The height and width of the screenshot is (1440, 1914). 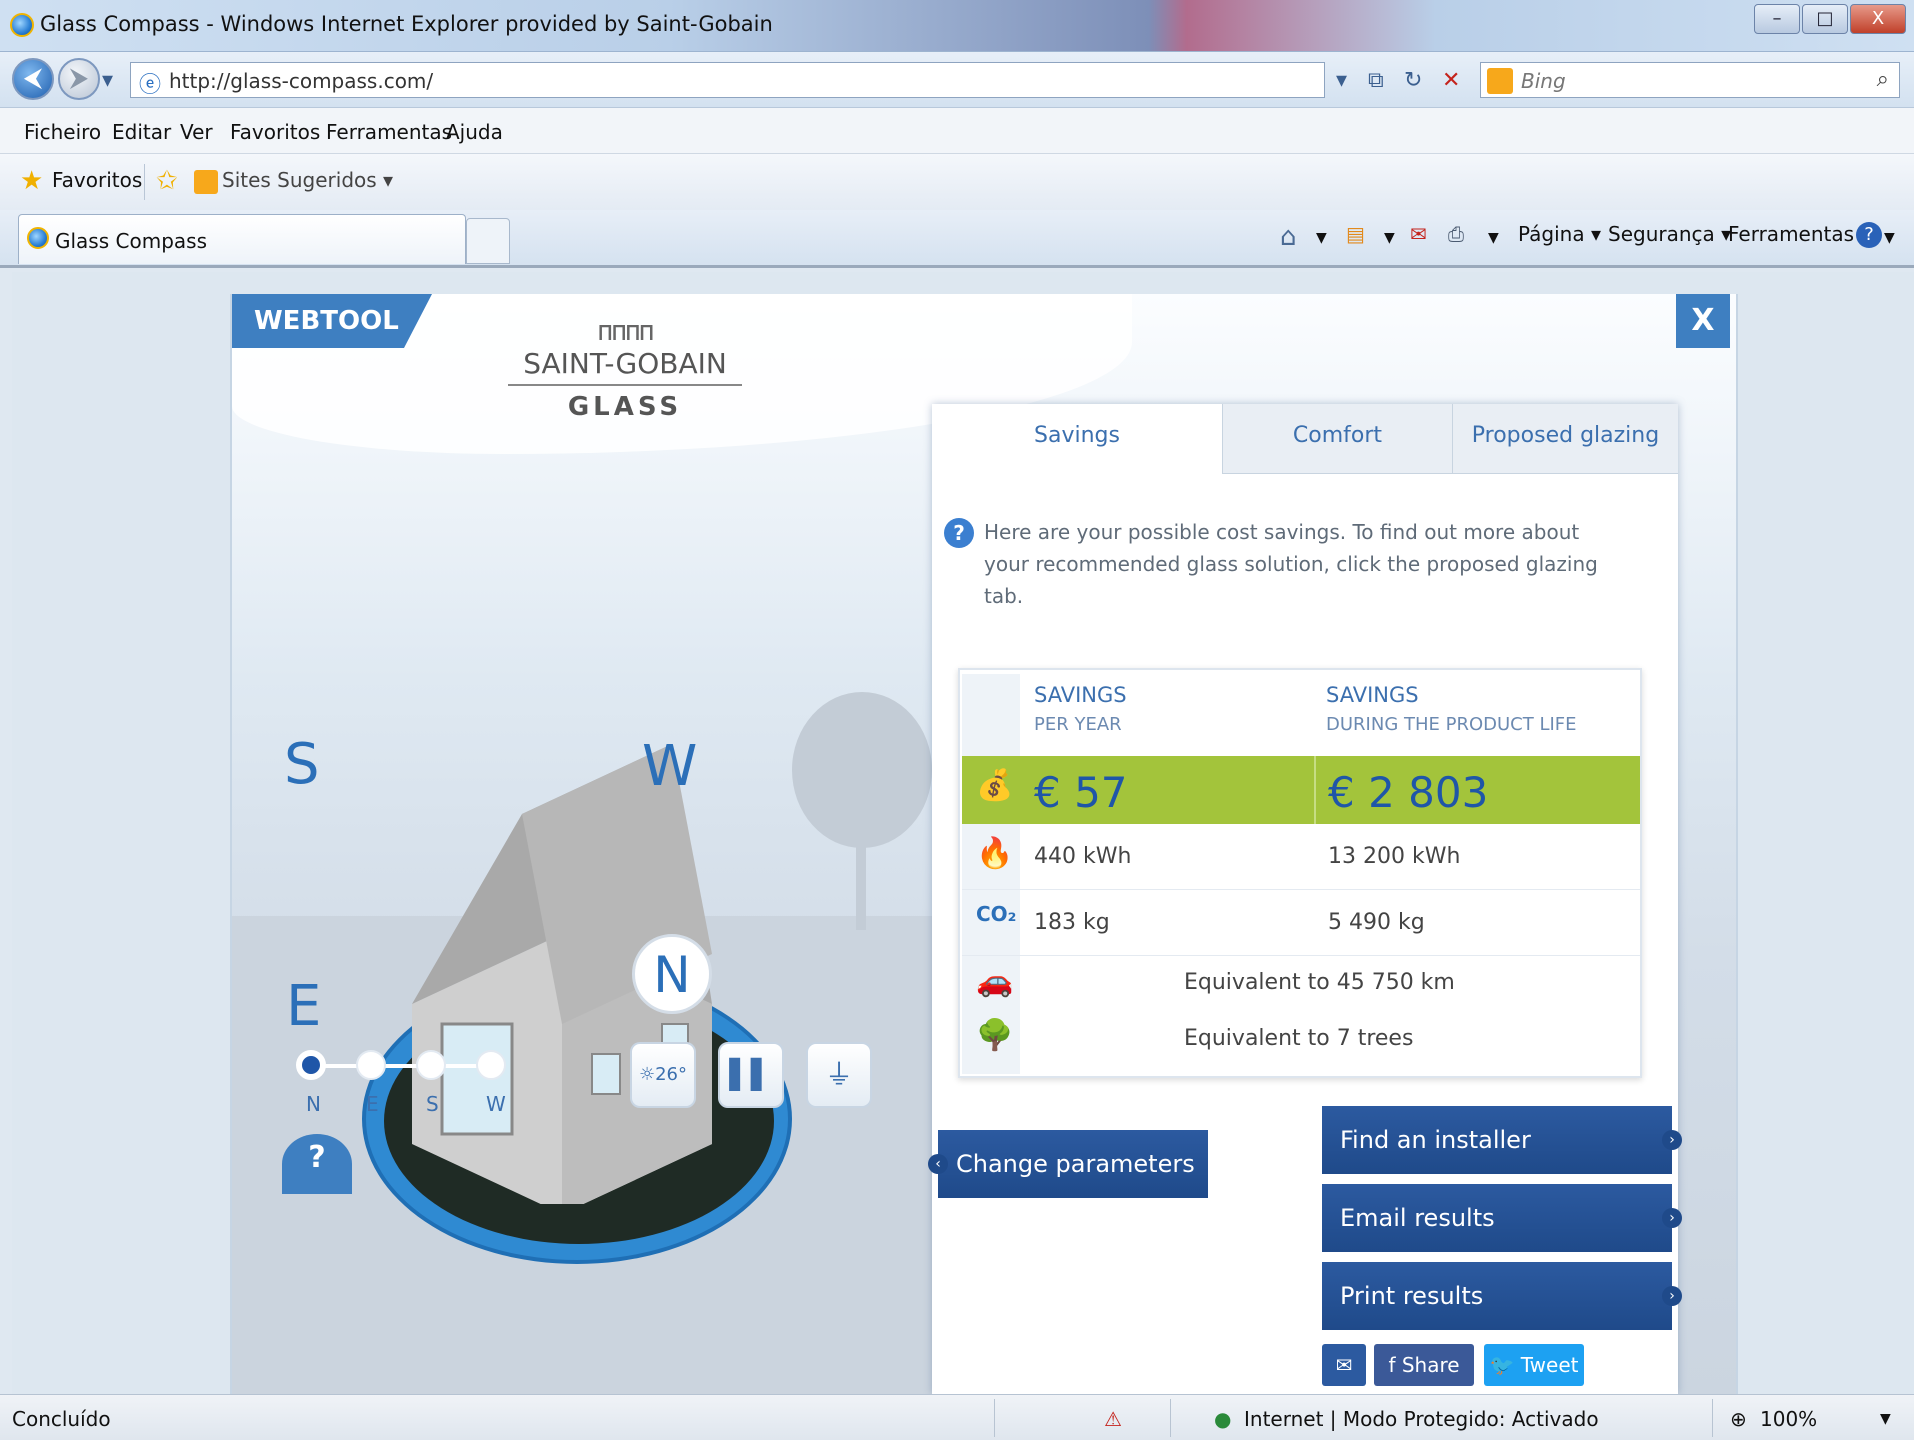 What do you see at coordinates (38, 238) in the screenshot?
I see `tab-ie-icon` at bounding box center [38, 238].